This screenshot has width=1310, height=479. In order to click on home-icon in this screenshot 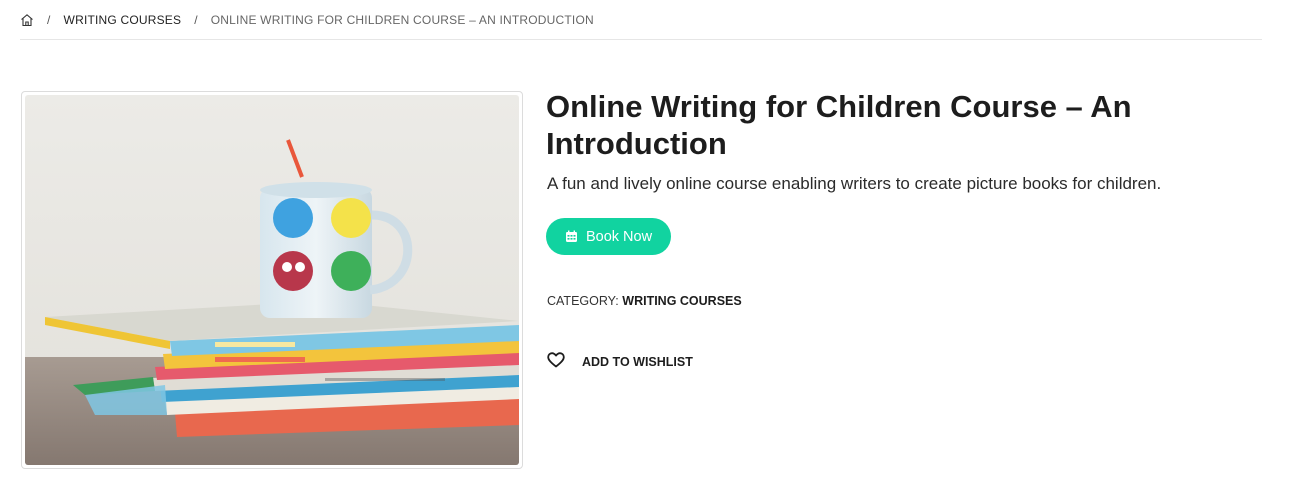, I will do `click(27, 20)`.